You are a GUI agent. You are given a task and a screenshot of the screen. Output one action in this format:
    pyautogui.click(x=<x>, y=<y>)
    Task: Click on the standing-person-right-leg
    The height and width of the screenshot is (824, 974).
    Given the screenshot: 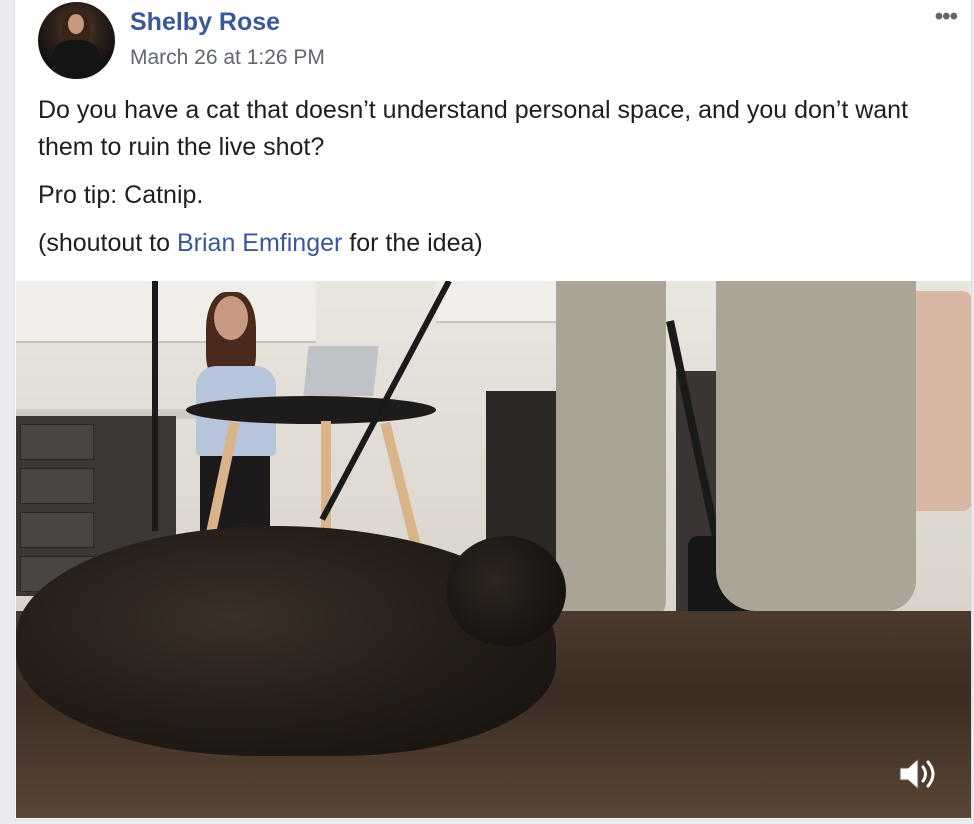 What is the action you would take?
    pyautogui.click(x=816, y=446)
    